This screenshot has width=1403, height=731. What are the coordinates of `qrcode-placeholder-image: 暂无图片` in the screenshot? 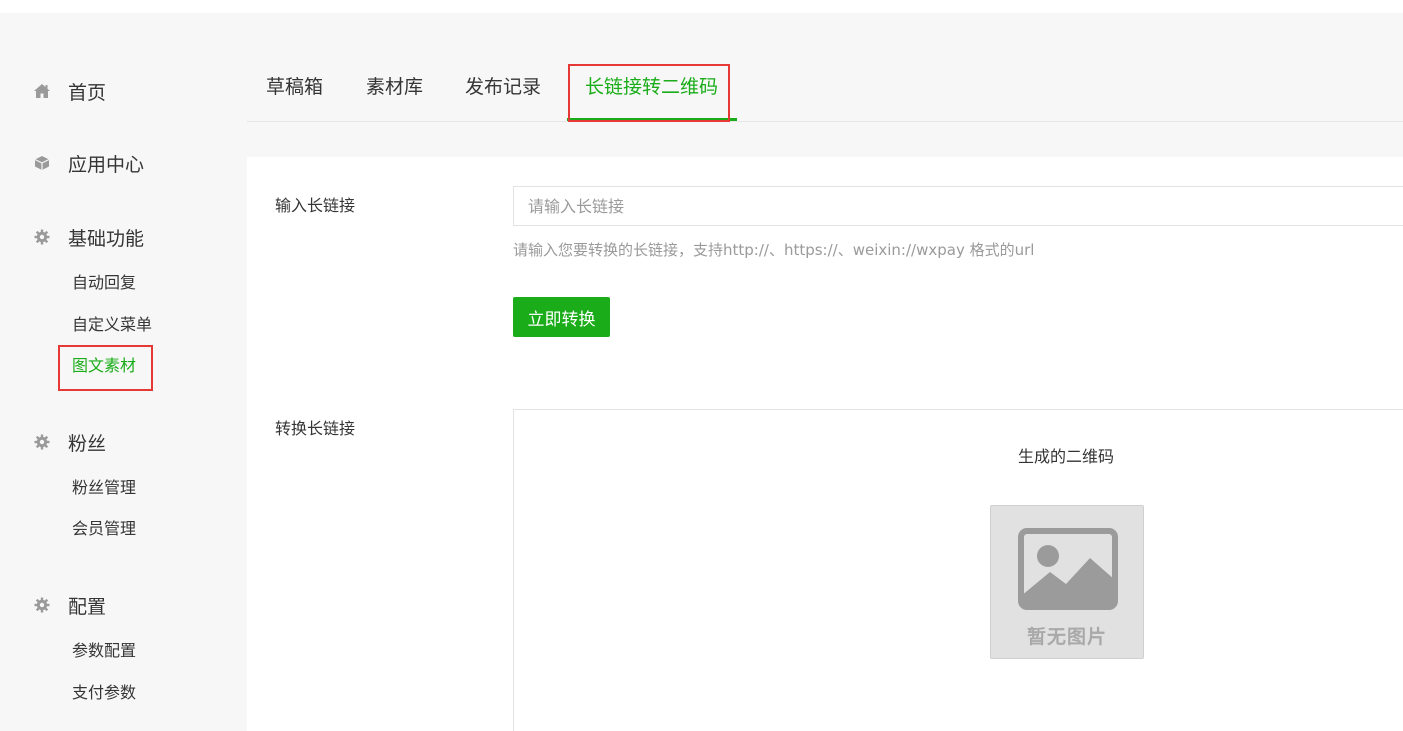 It's located at (1067, 582).